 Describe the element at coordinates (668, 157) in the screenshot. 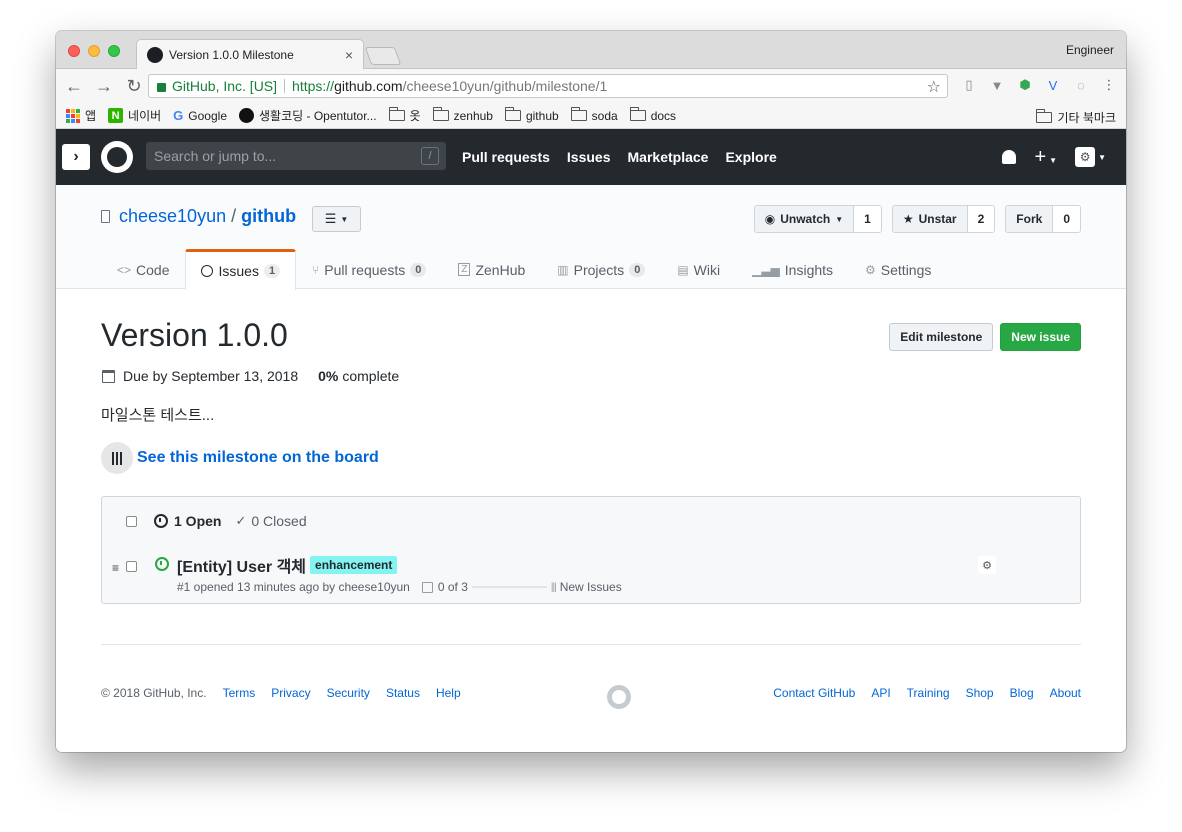

I see `nav-marketplace: Marketplace` at that location.